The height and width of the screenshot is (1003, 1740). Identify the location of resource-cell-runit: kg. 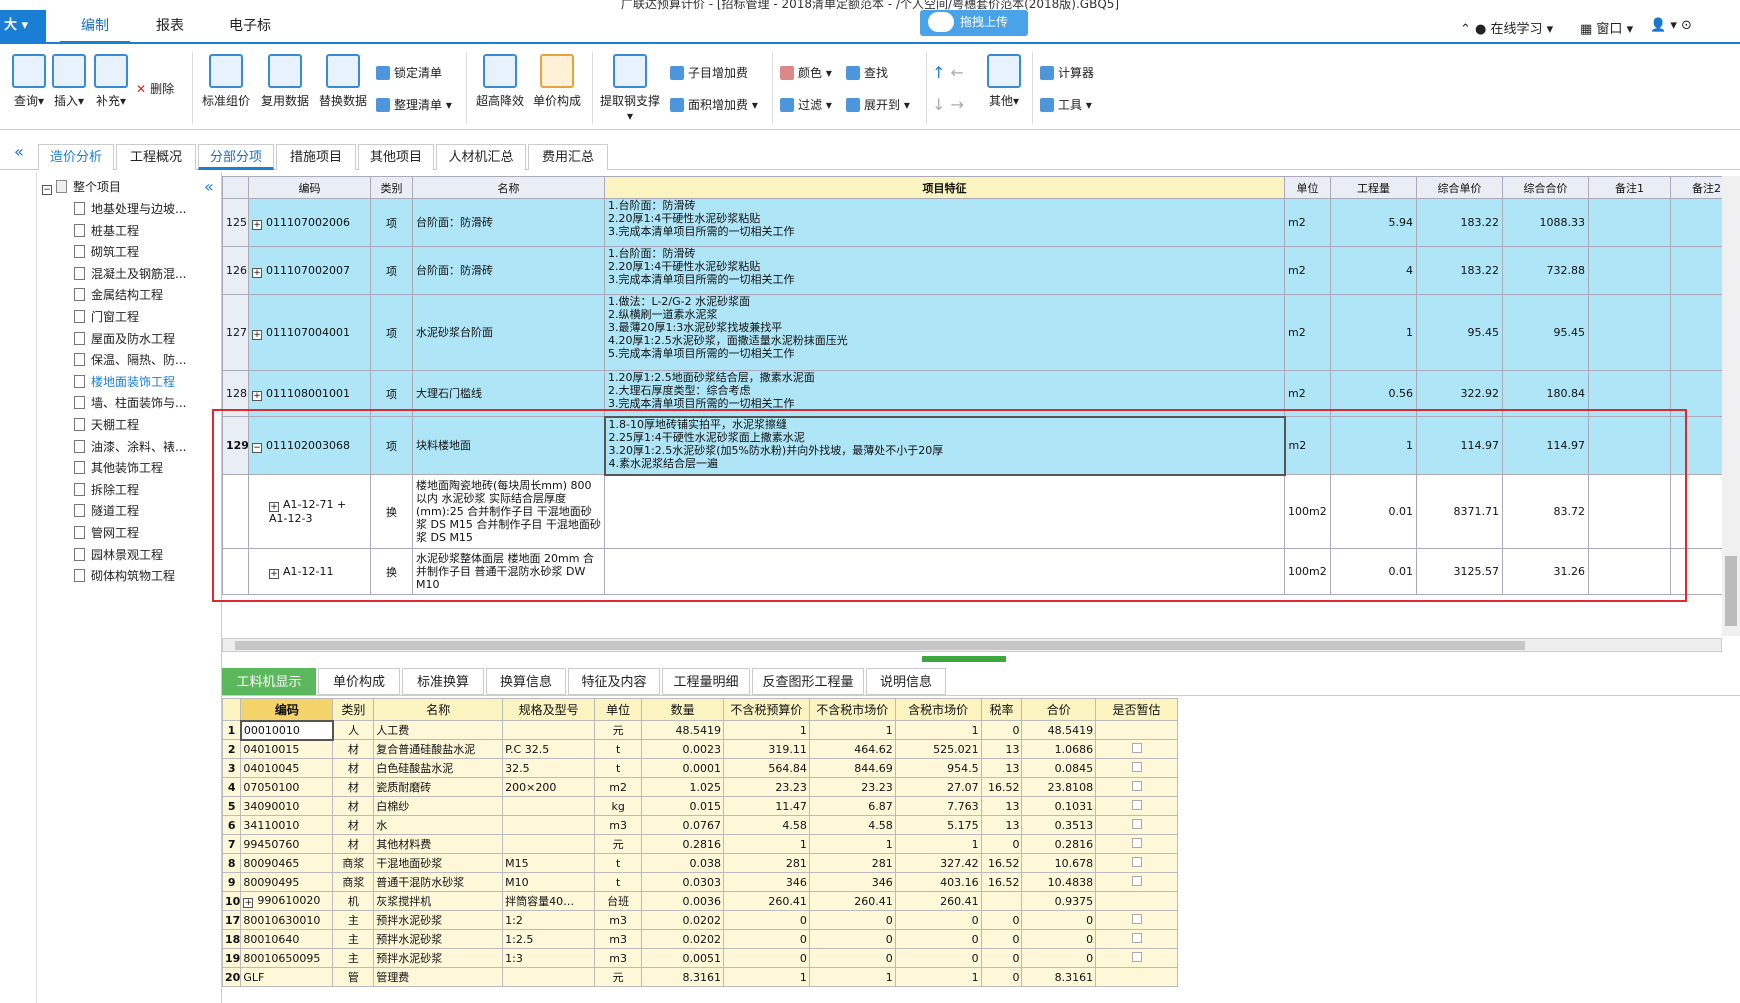
(618, 806).